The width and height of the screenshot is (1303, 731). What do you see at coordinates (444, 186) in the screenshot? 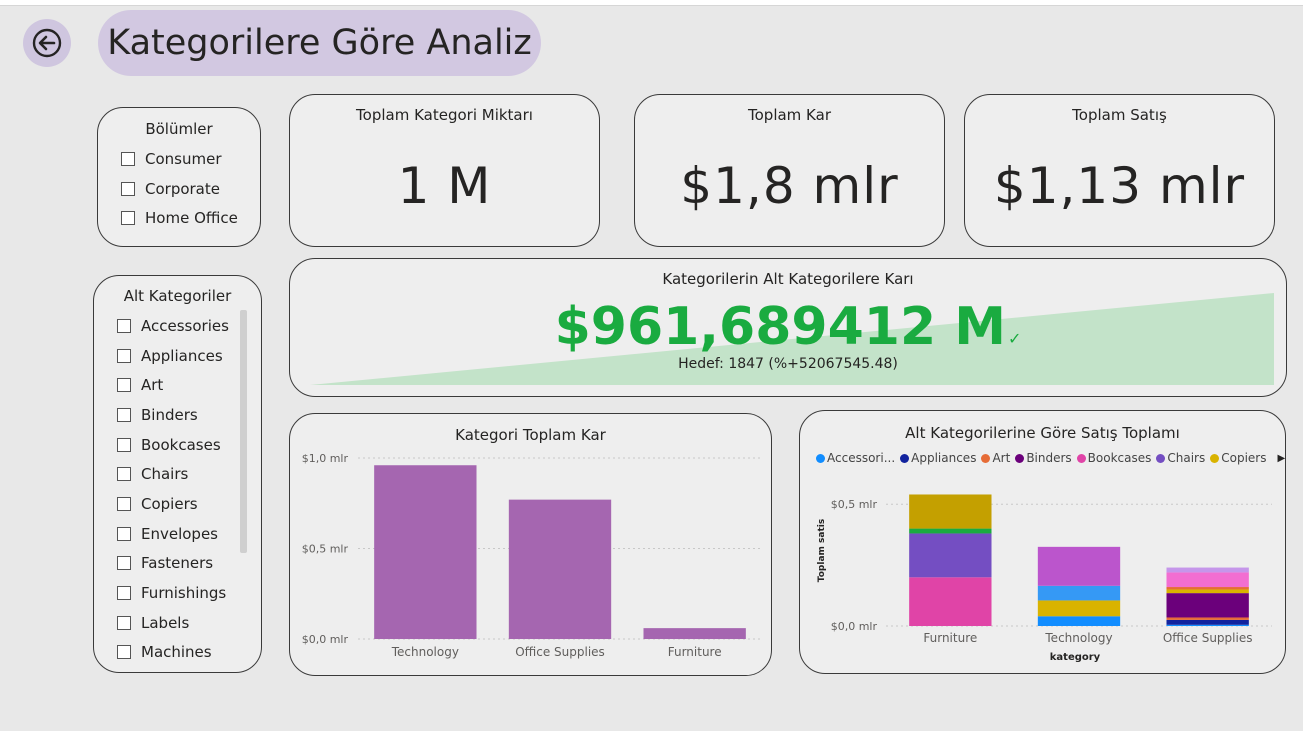
I see `kpi-value: 1 M` at bounding box center [444, 186].